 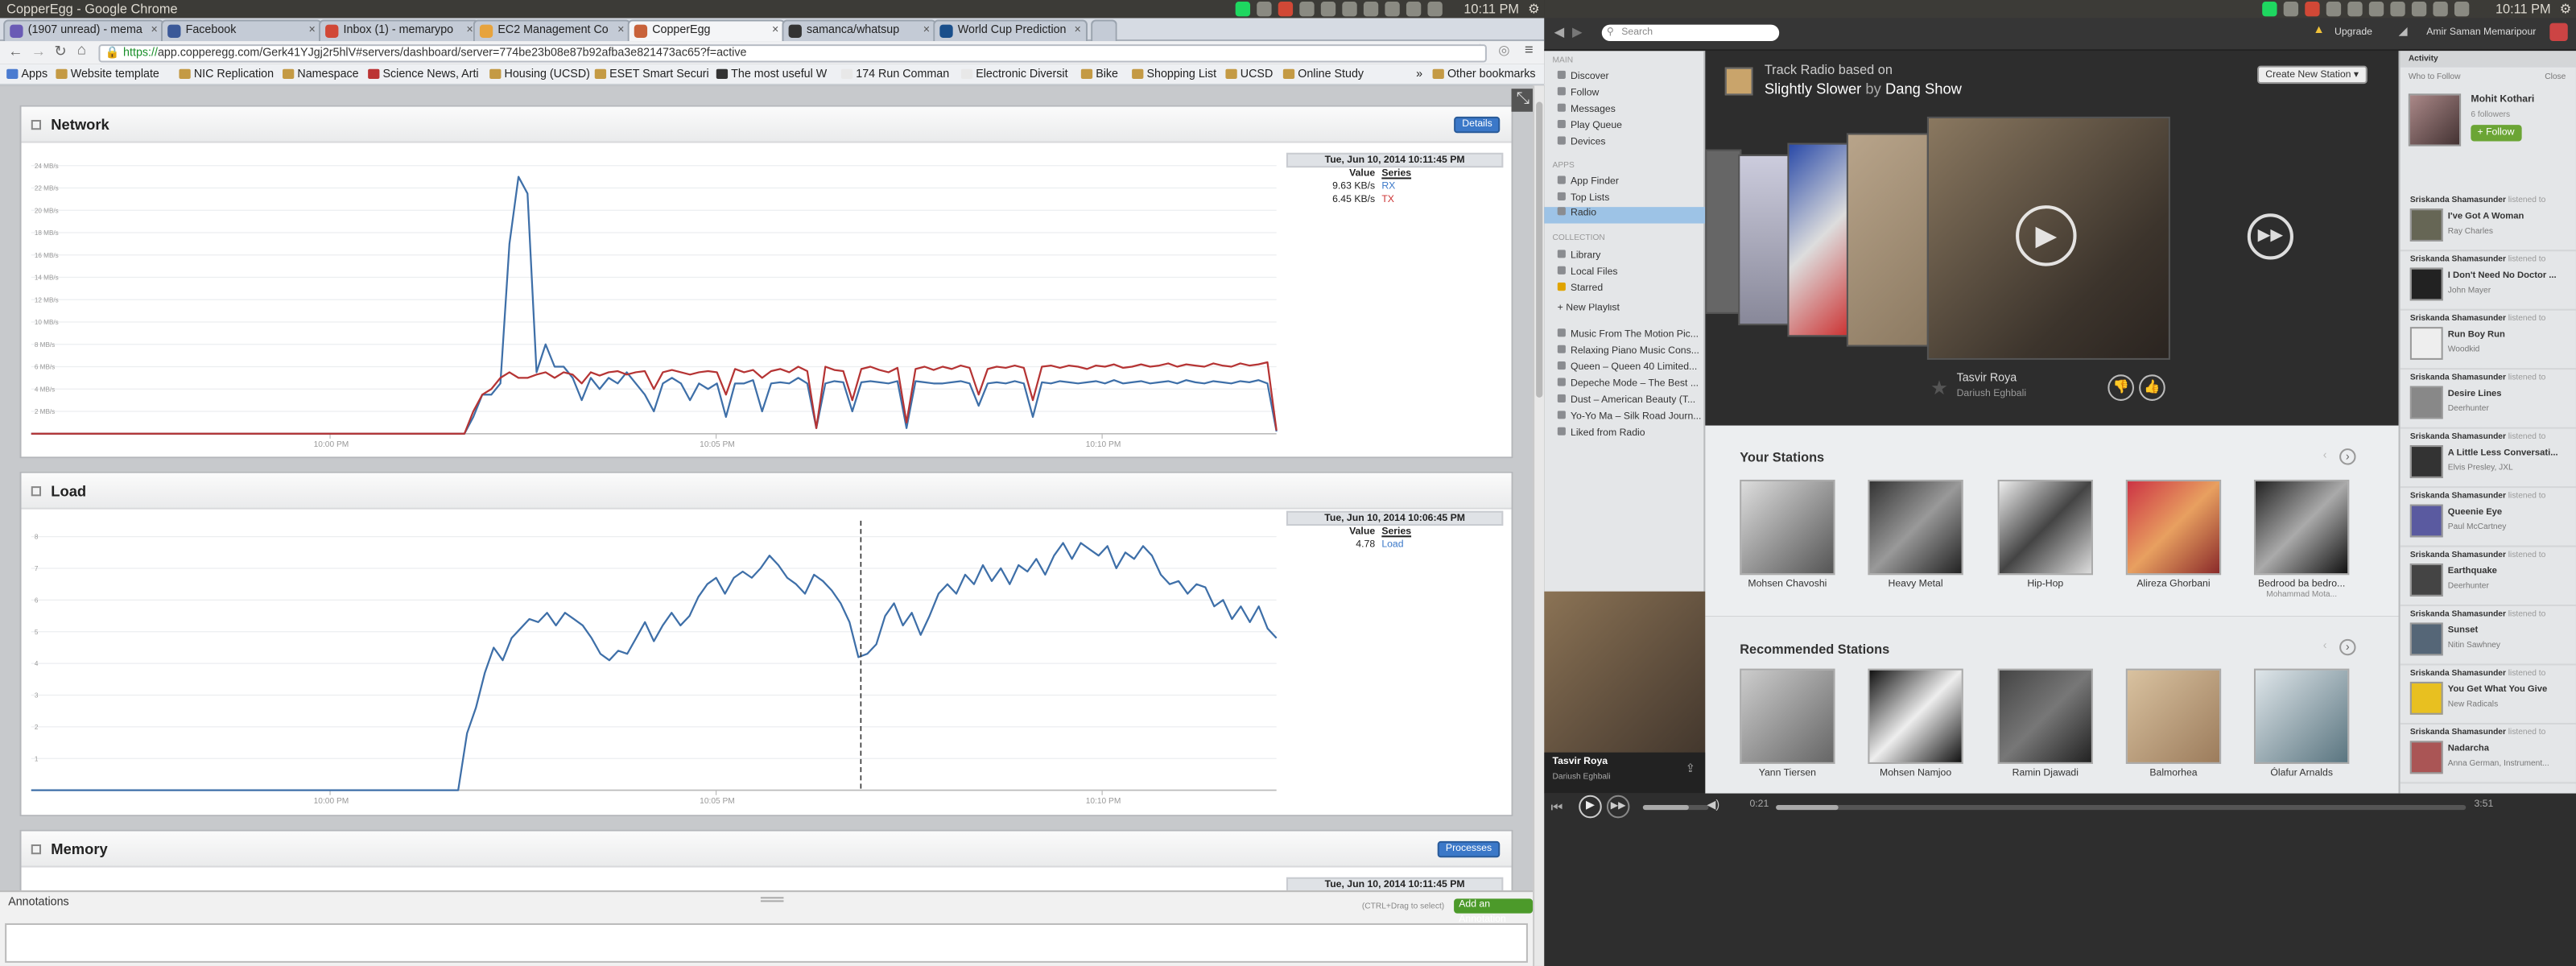 What do you see at coordinates (1915, 534) in the screenshot?
I see `station-card: Heavy Metal` at bounding box center [1915, 534].